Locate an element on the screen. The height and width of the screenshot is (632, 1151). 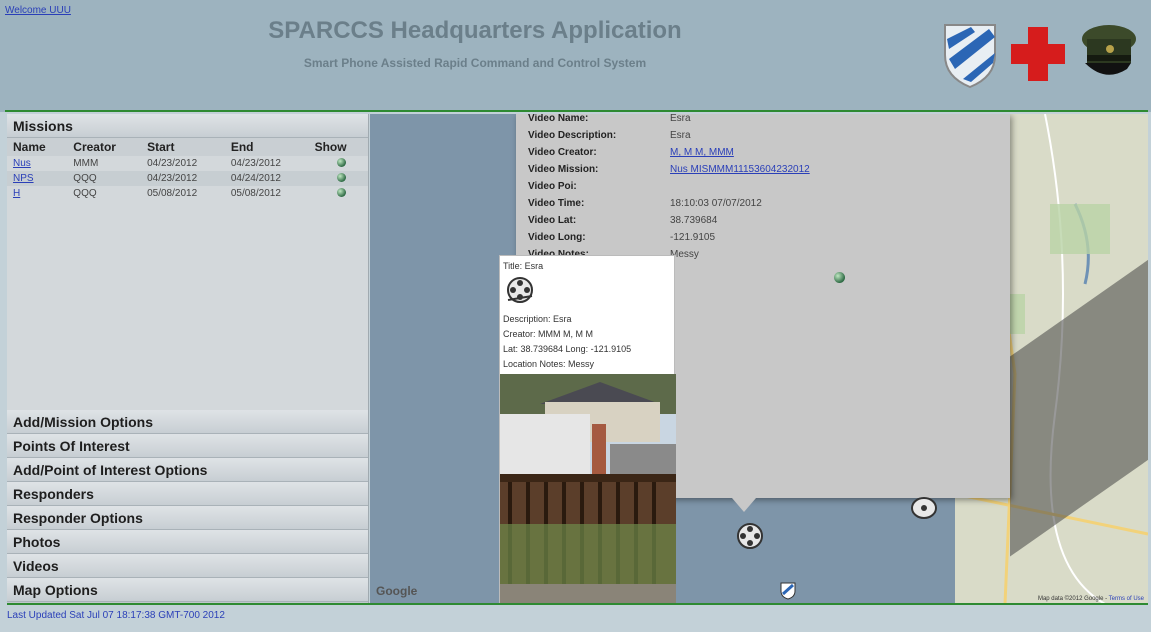
section-videos: Videos is located at coordinates (187, 566).